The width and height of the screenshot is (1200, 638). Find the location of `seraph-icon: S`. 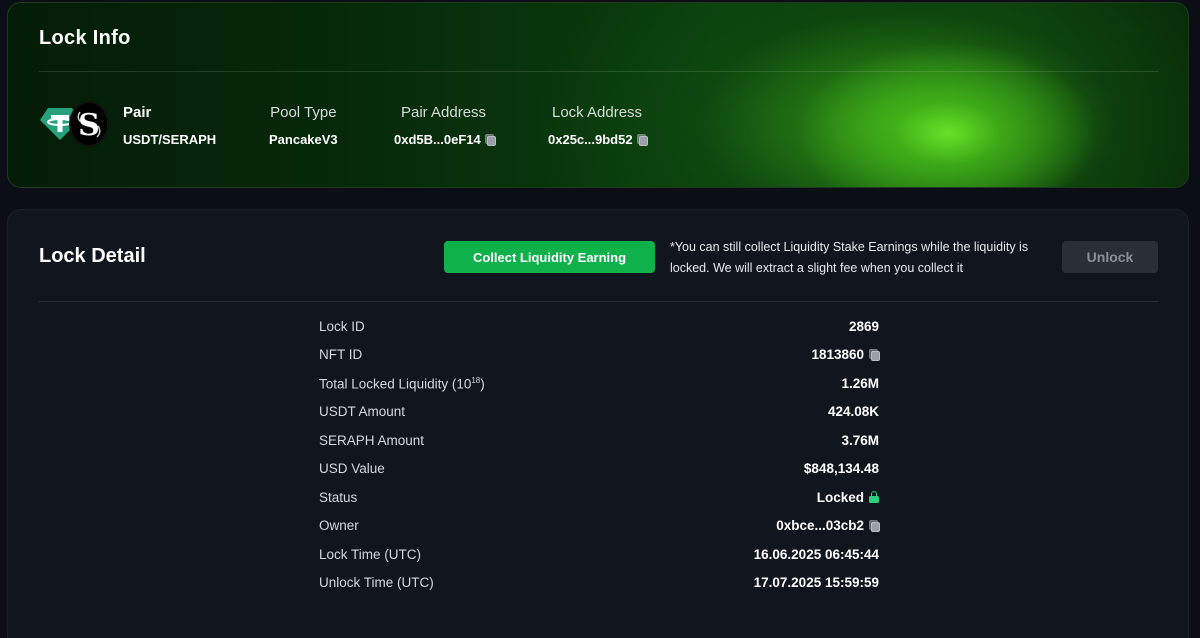

seraph-icon: S is located at coordinates (89, 124).